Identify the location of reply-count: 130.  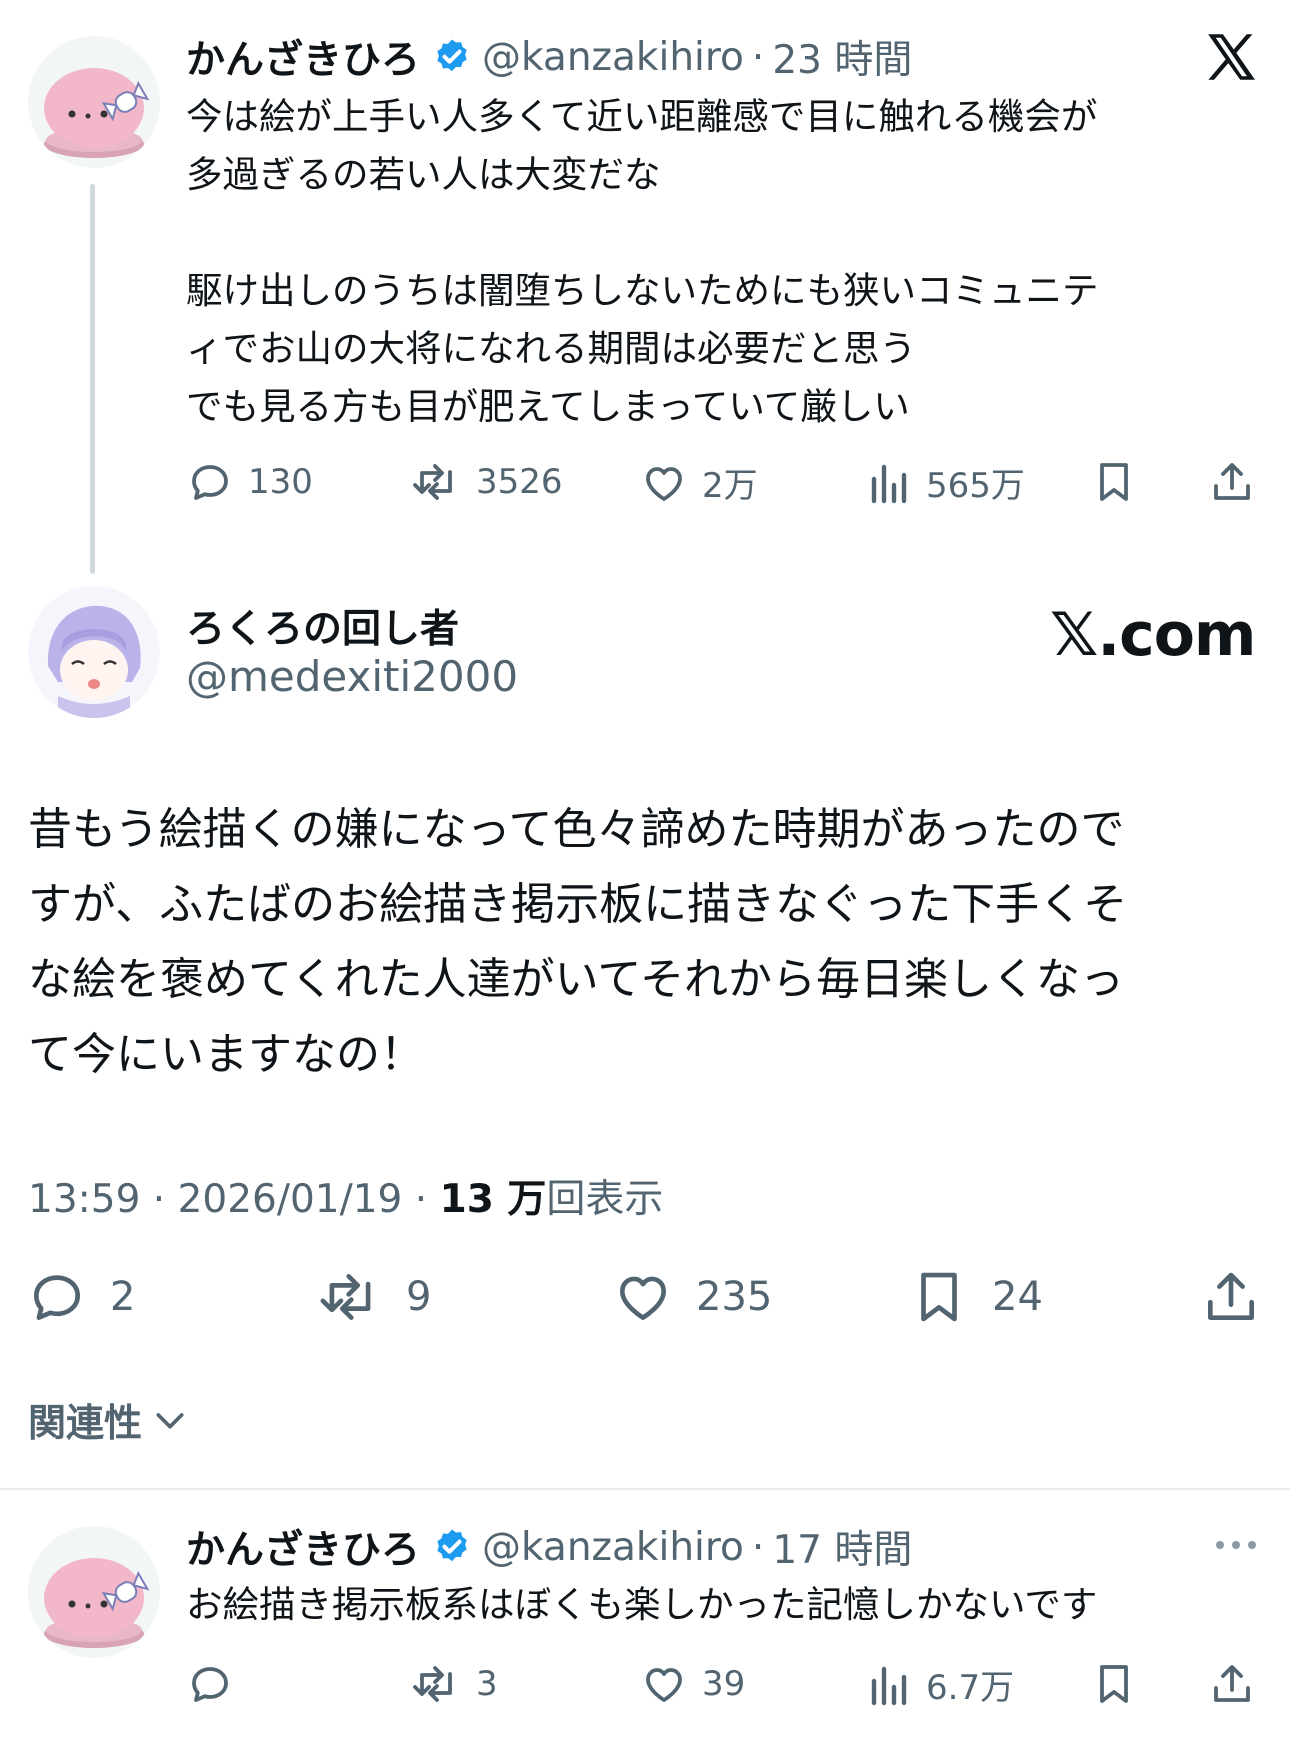
(280, 482).